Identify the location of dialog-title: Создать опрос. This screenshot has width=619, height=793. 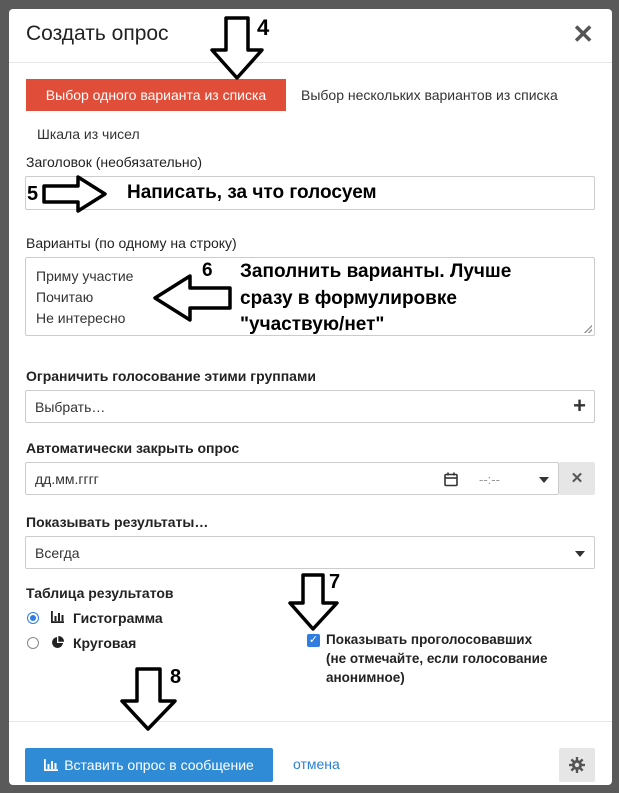
(97, 33).